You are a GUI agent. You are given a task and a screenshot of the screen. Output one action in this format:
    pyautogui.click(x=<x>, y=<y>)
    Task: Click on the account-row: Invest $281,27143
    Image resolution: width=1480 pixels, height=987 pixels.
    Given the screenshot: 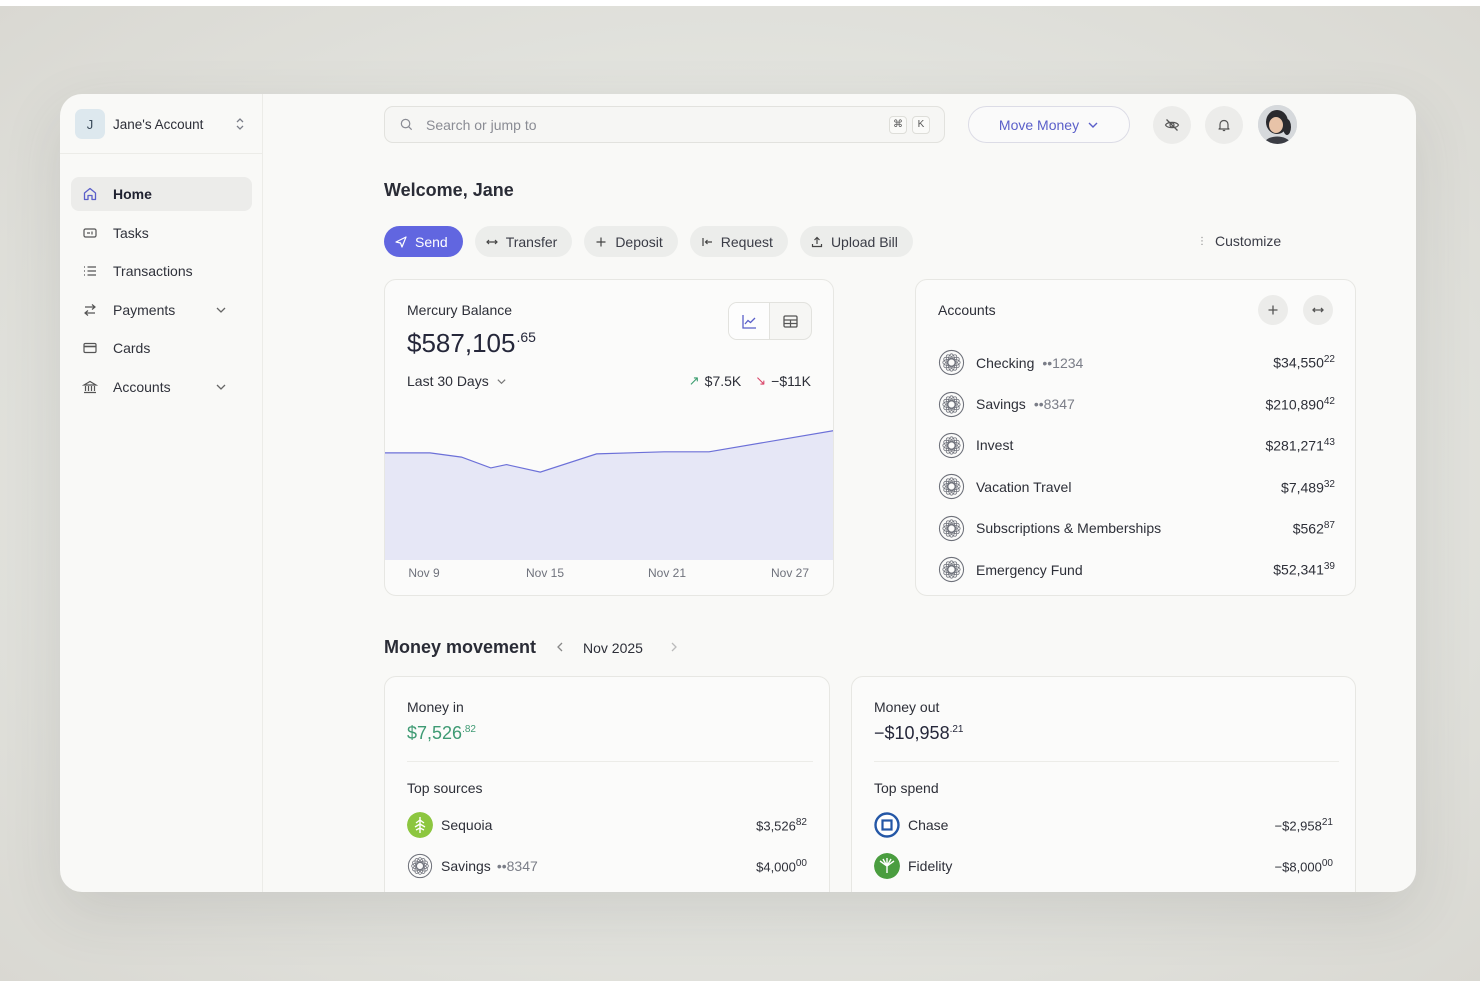 What is the action you would take?
    pyautogui.click(x=1136, y=445)
    